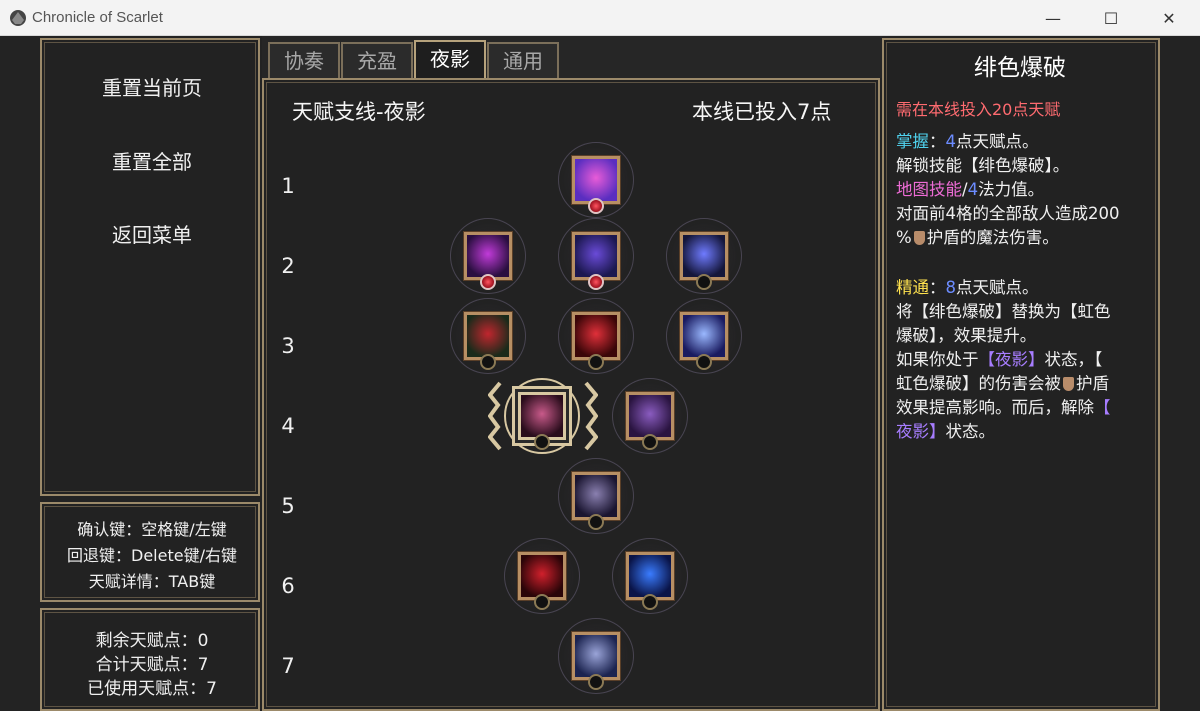  Describe the element at coordinates (596, 206) in the screenshot. I see `invested-marker-icon` at that location.